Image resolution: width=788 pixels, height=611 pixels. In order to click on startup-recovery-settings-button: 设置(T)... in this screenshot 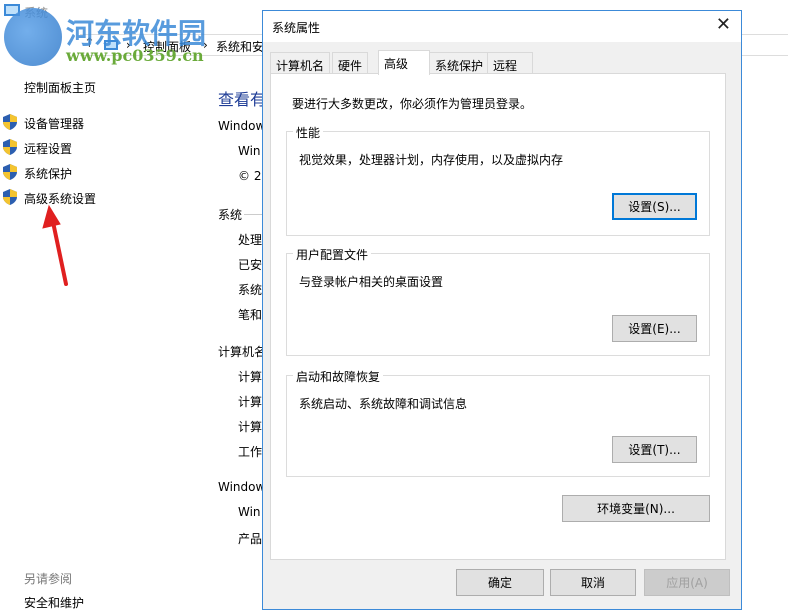, I will do `click(654, 449)`.